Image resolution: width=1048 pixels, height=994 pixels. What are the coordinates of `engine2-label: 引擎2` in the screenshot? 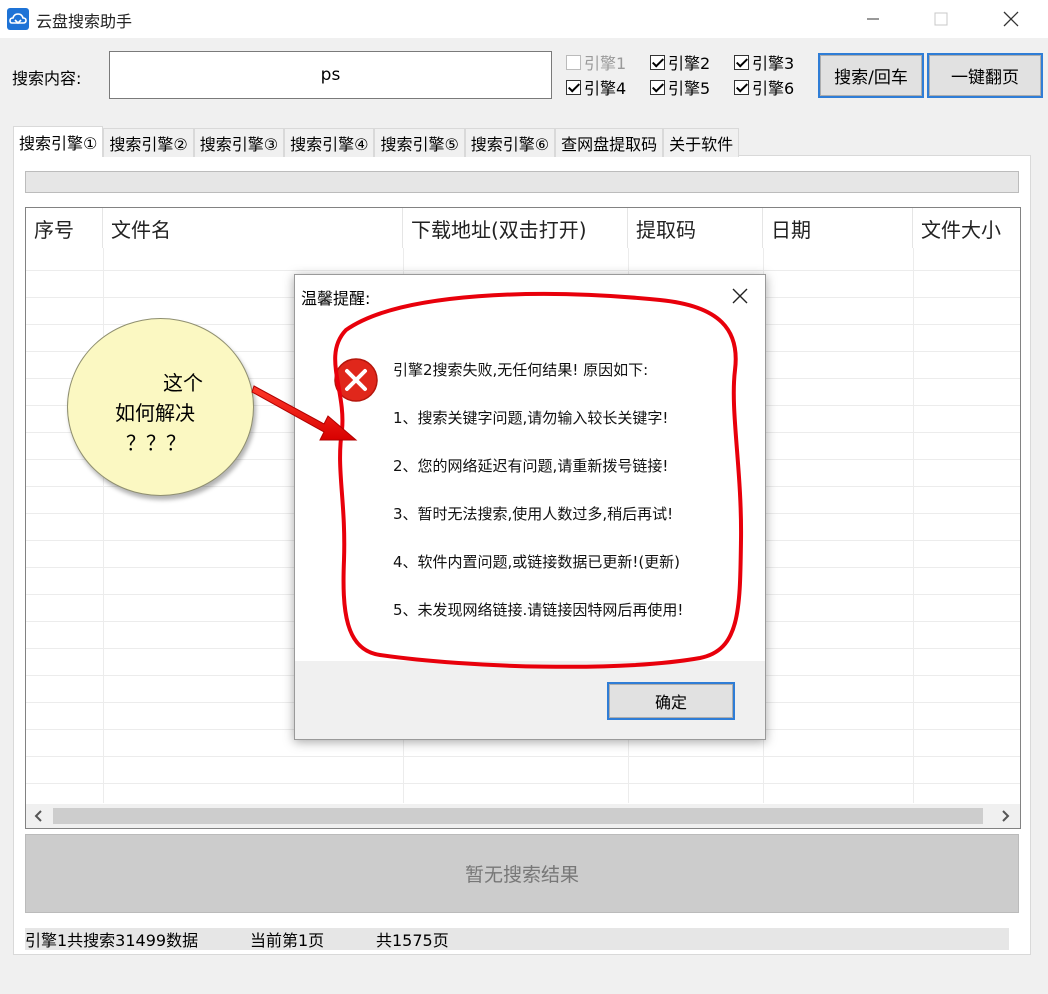 It's located at (689, 63).